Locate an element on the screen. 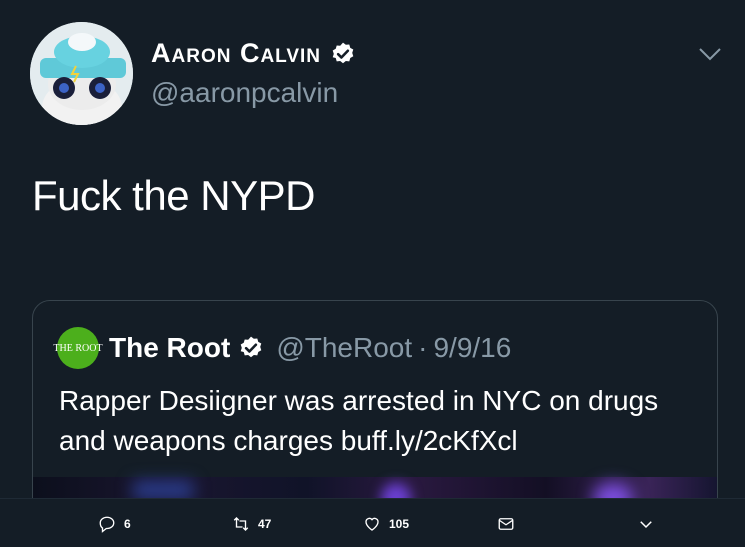 The height and width of the screenshot is (547, 745). retweet-icon is located at coordinates (241, 524).